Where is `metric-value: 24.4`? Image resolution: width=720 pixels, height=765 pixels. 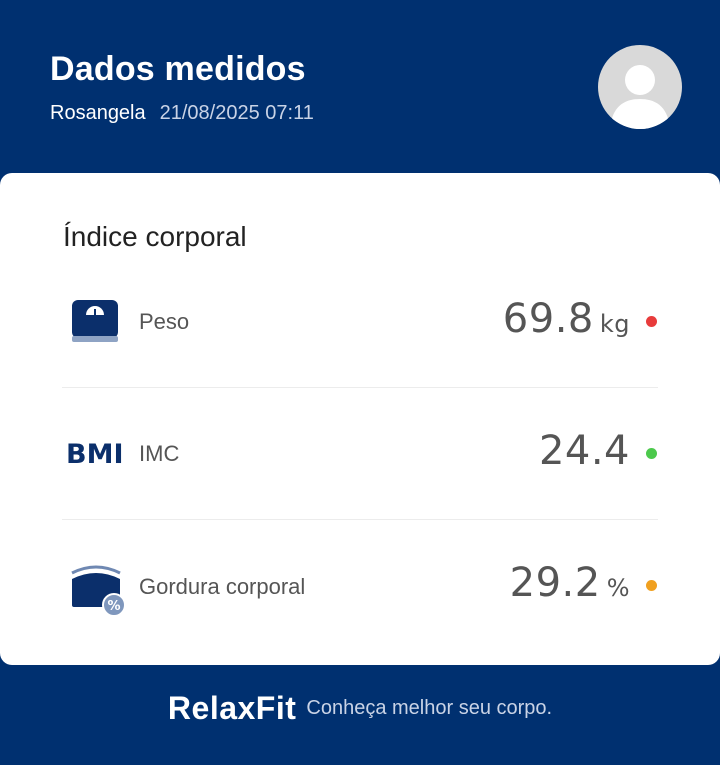
metric-value: 24.4 is located at coordinates (584, 451).